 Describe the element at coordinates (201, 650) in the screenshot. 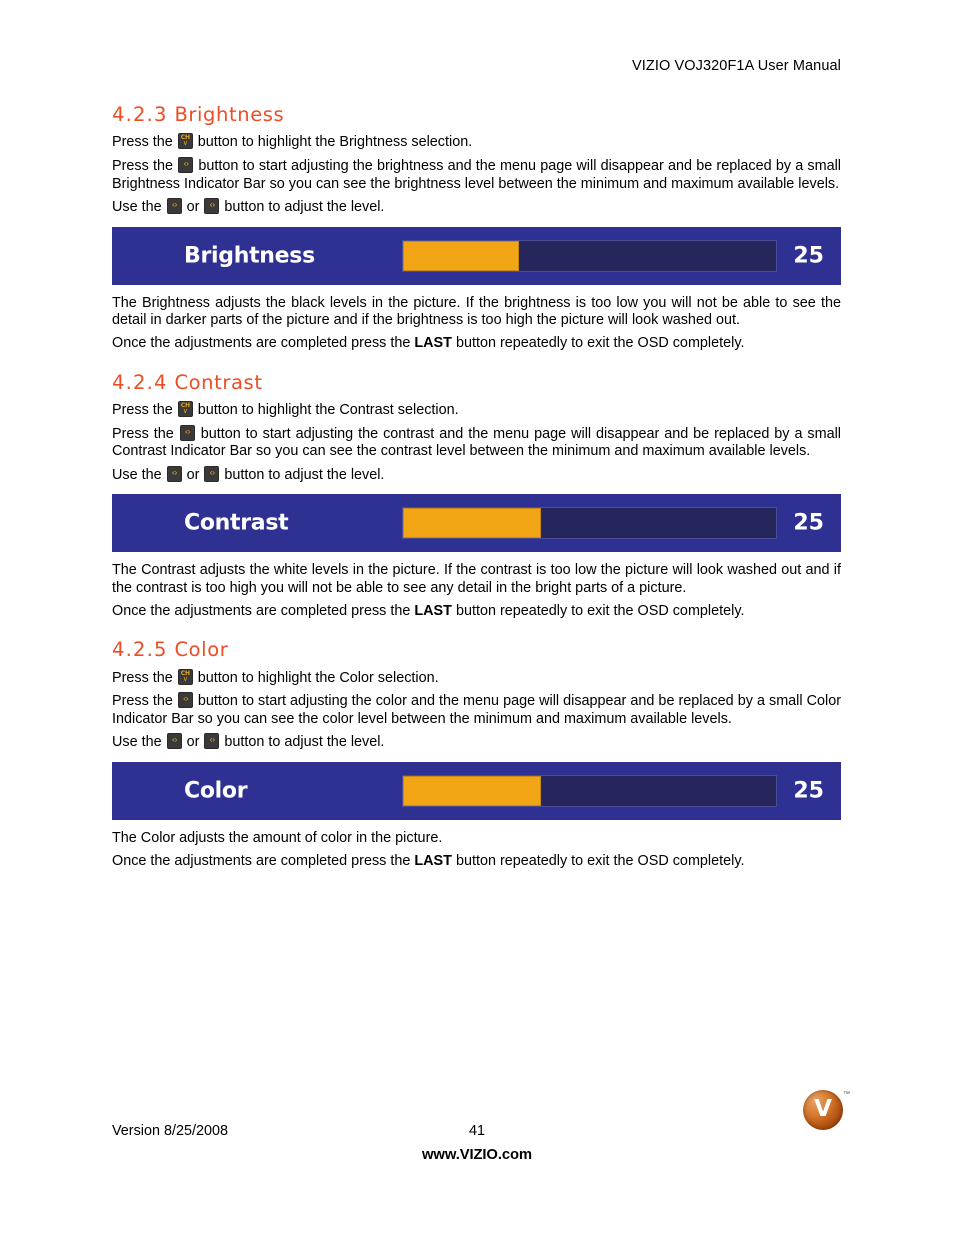

I see `section-title: Color` at that location.